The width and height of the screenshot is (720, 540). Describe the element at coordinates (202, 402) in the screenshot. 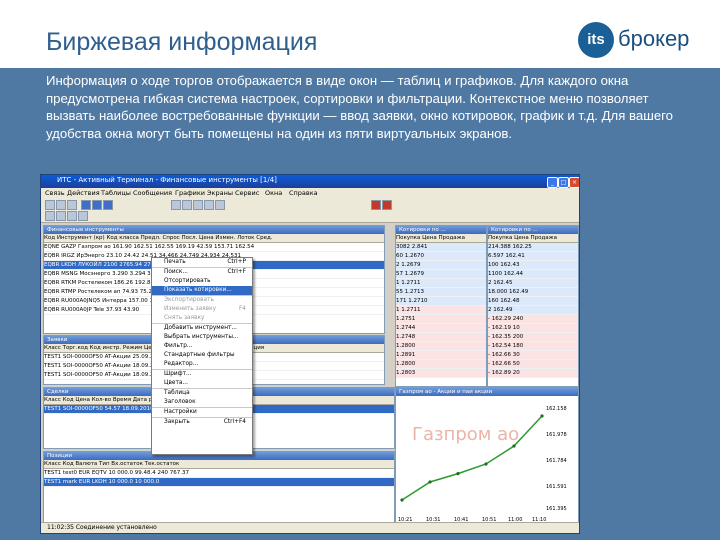

I see `context-menu-item-header: Заголовок` at that location.